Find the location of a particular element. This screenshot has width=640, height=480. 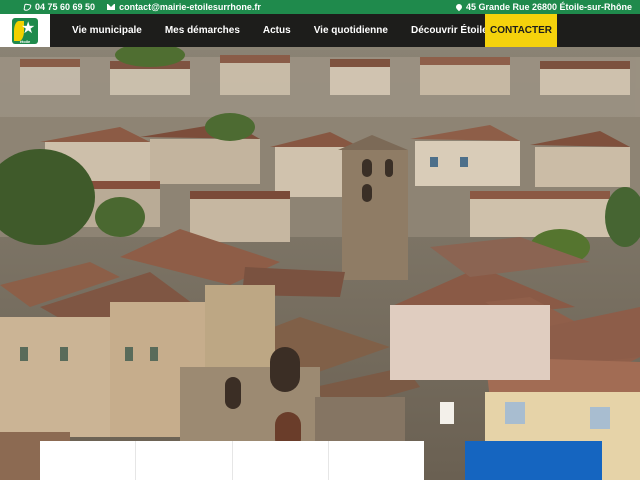

phone-contact: 04 75 60 69 50 is located at coordinates (59, 7).